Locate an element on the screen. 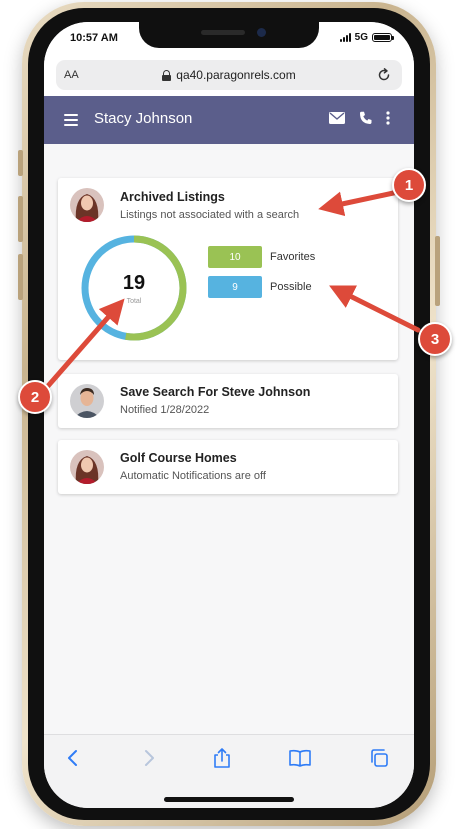 The height and width of the screenshot is (829, 459). app-bar-actions is located at coordinates (359, 118).